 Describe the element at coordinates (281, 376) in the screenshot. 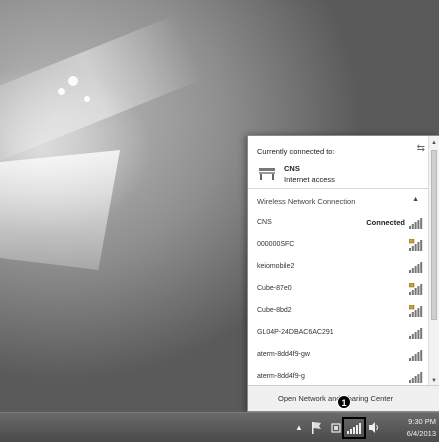

I see `network-name: aterm-8dd4f9-g` at that location.